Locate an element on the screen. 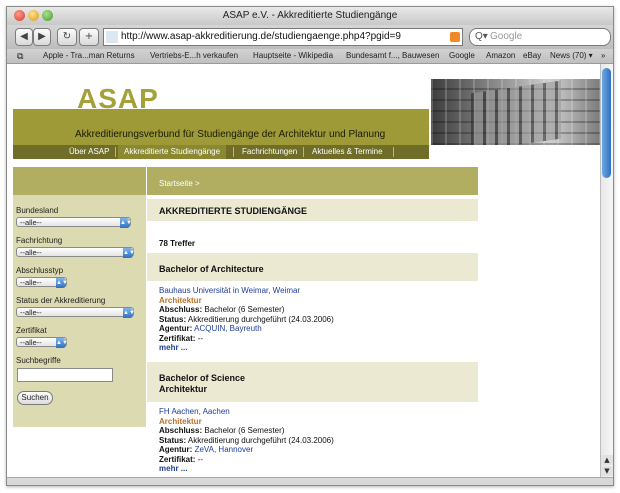  open-book-icon: ⧉ is located at coordinates (20, 56).